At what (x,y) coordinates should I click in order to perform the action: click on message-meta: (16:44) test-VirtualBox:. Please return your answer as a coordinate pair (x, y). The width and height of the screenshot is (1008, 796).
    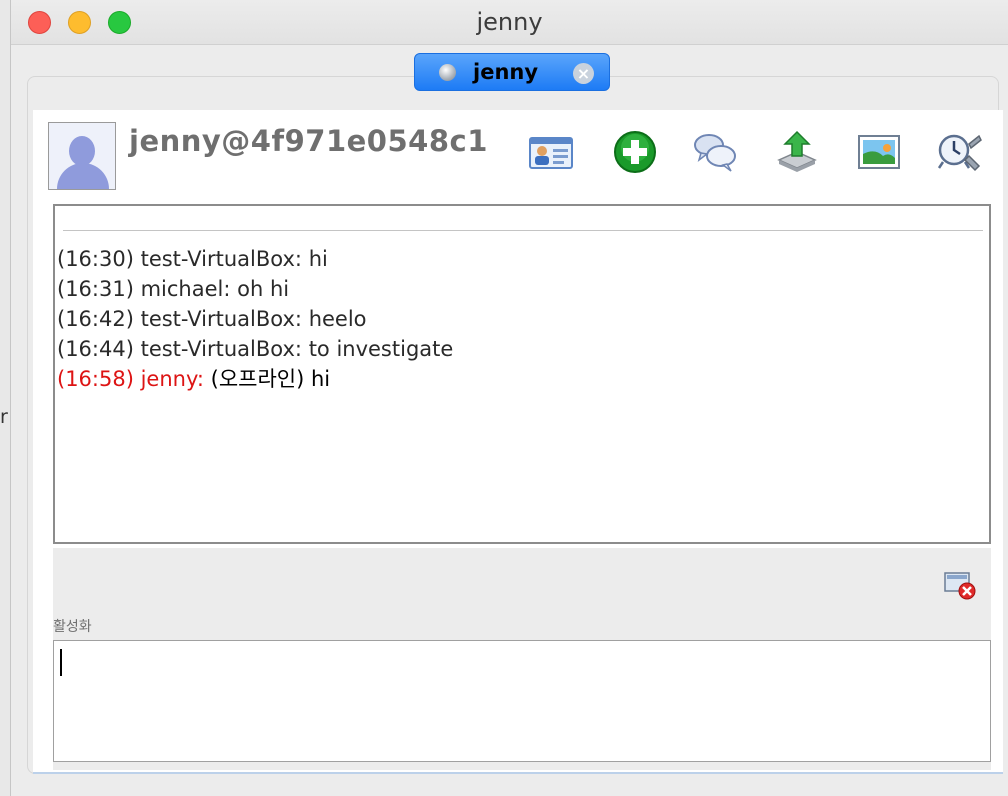
    Looking at the image, I should click on (179, 349).